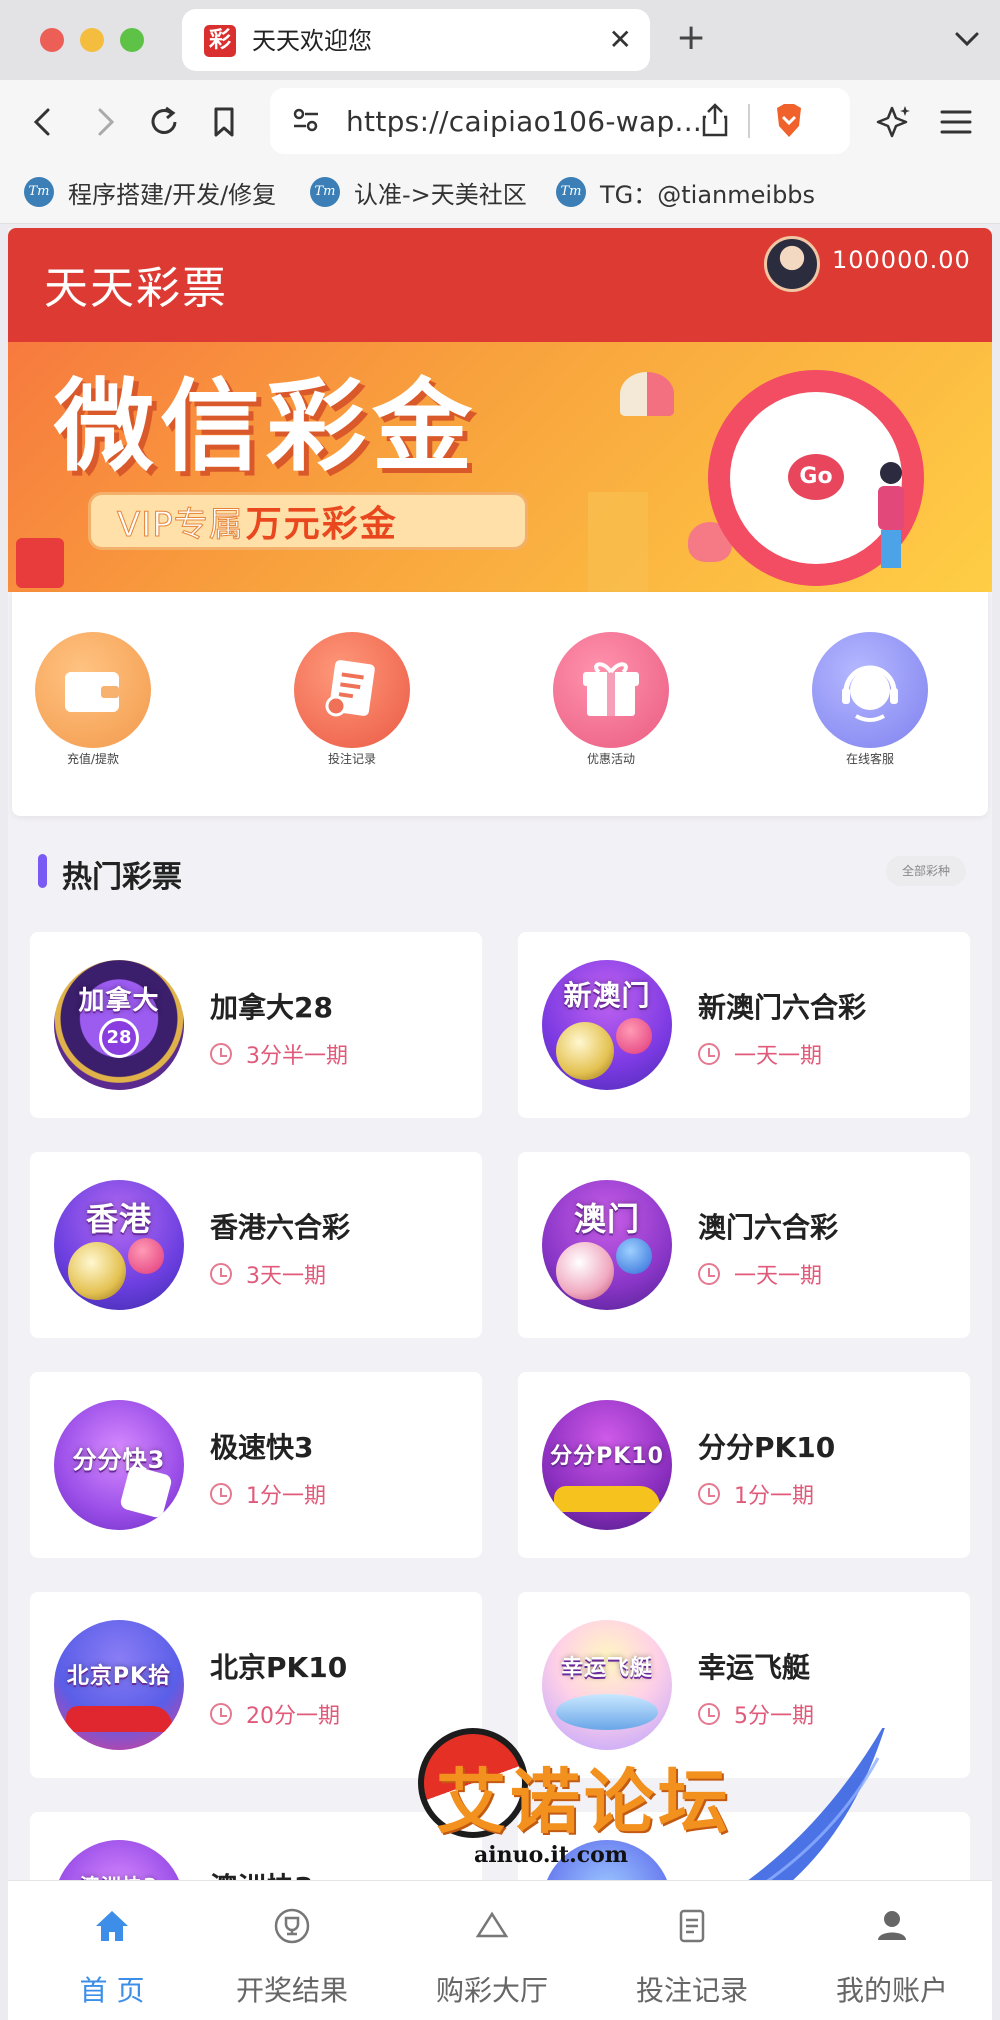 The image size is (1000, 2020). I want to click on quick-link-customer-service: 在线客服, so click(870, 699).